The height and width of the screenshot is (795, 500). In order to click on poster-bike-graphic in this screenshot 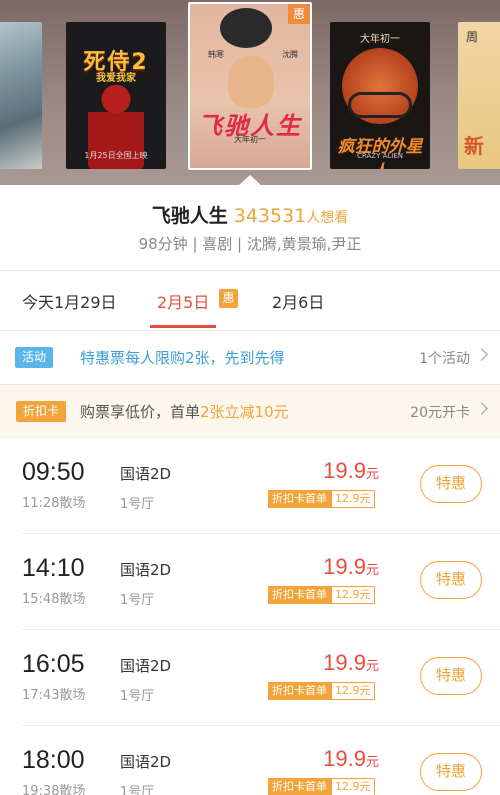, I will do `click(380, 105)`.